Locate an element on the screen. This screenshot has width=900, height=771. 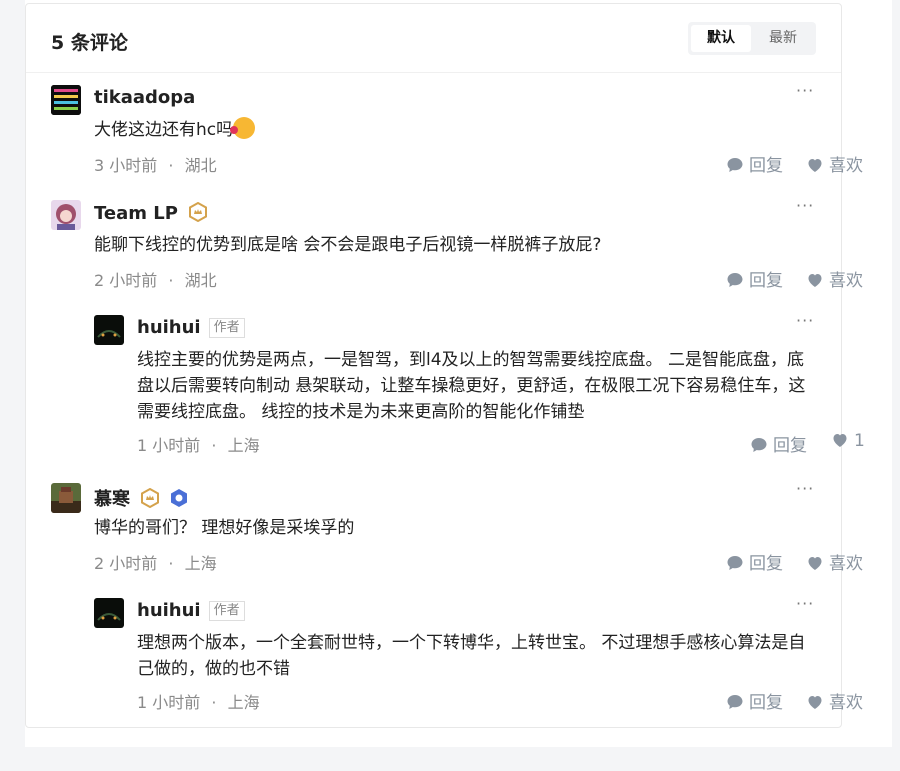
comment-text: 博华的哥们？ 理想好像是采埃孚的 is located at coordinates (224, 528).